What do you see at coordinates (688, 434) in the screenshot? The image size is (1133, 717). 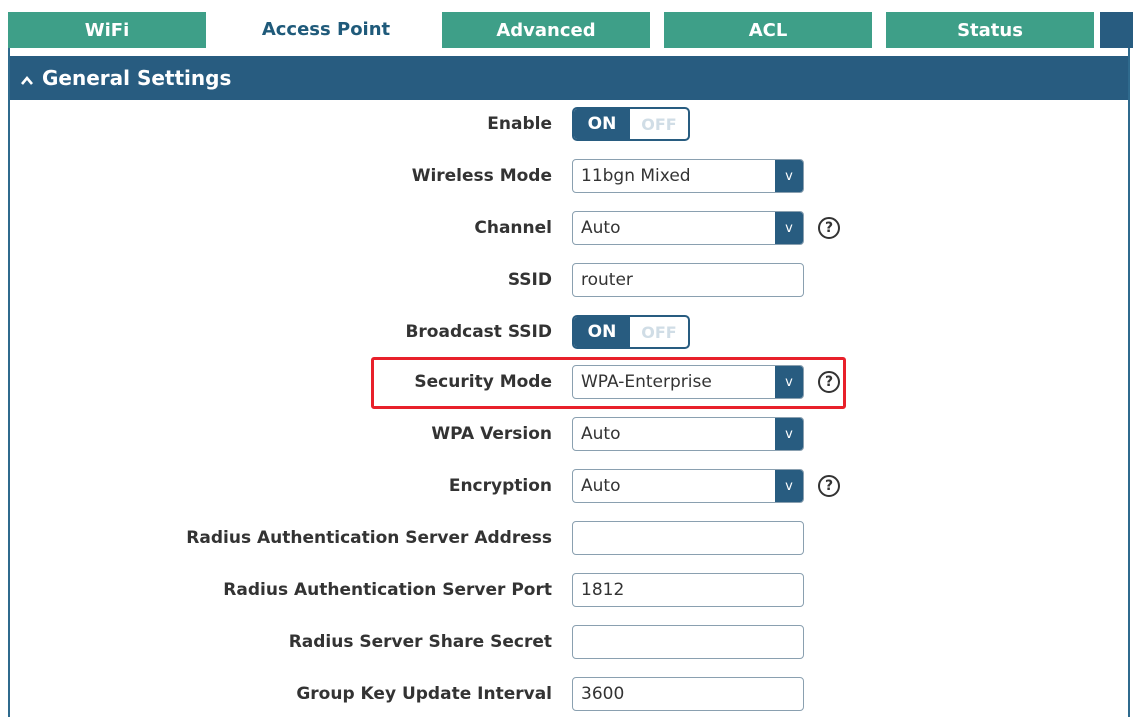 I see `wpa-version-select: Auto v` at bounding box center [688, 434].